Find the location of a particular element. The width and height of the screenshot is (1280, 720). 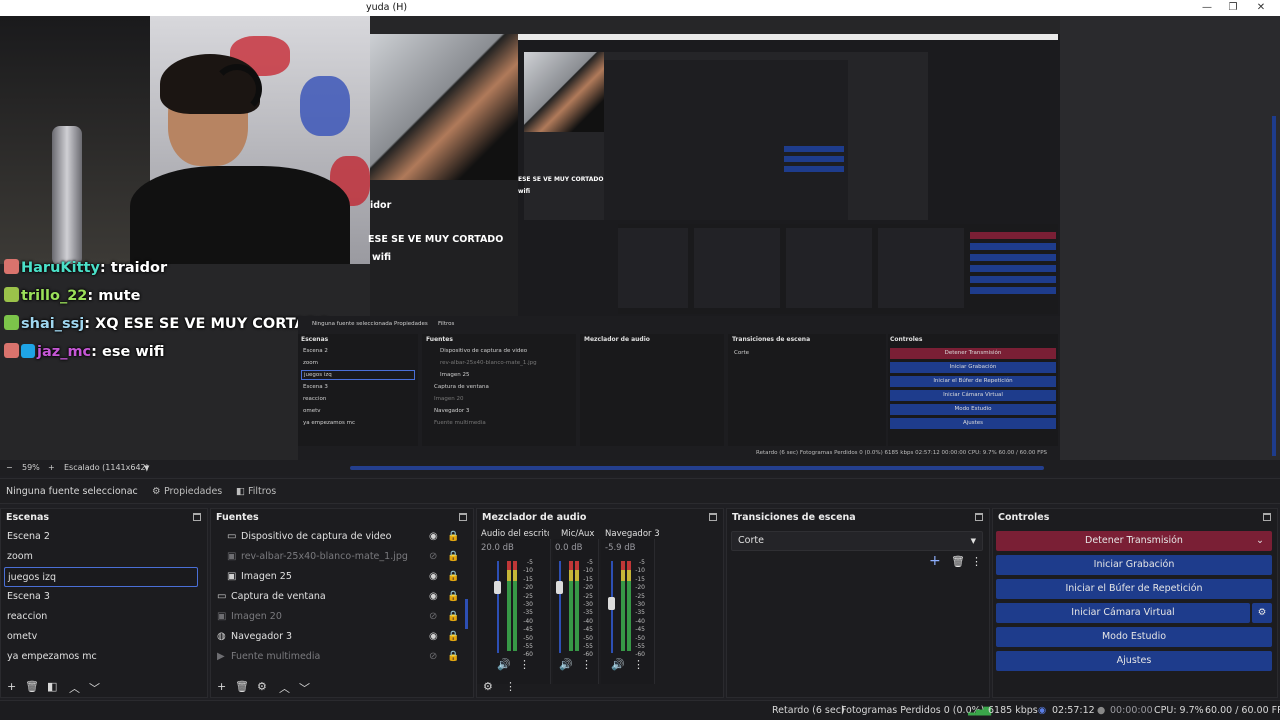

gutter-scroll is located at coordinates (1274, 286).